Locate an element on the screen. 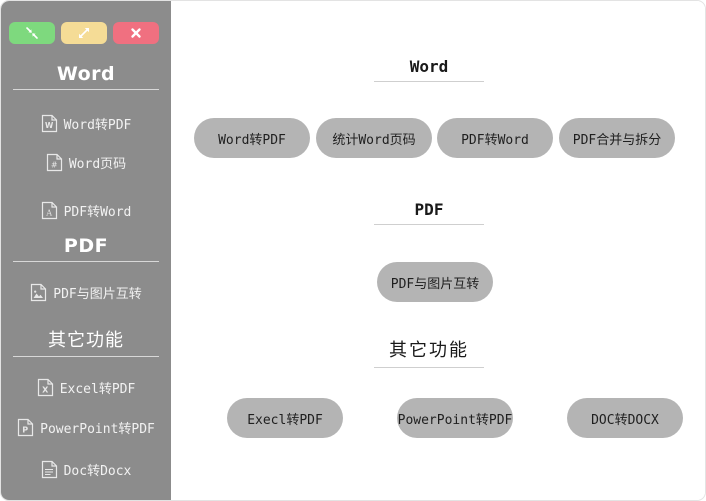  sidebar-item-pdf-to-word: A PDF转Word is located at coordinates (86, 212).